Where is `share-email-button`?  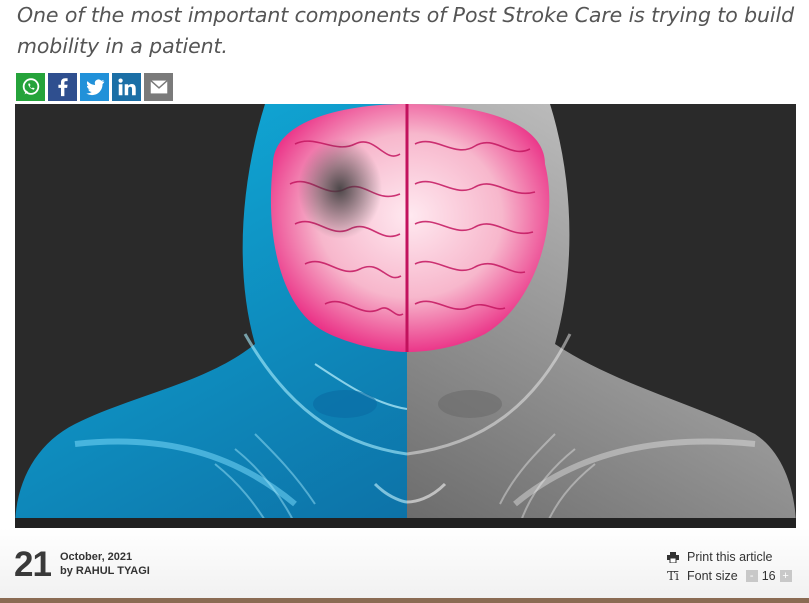 share-email-button is located at coordinates (158, 87).